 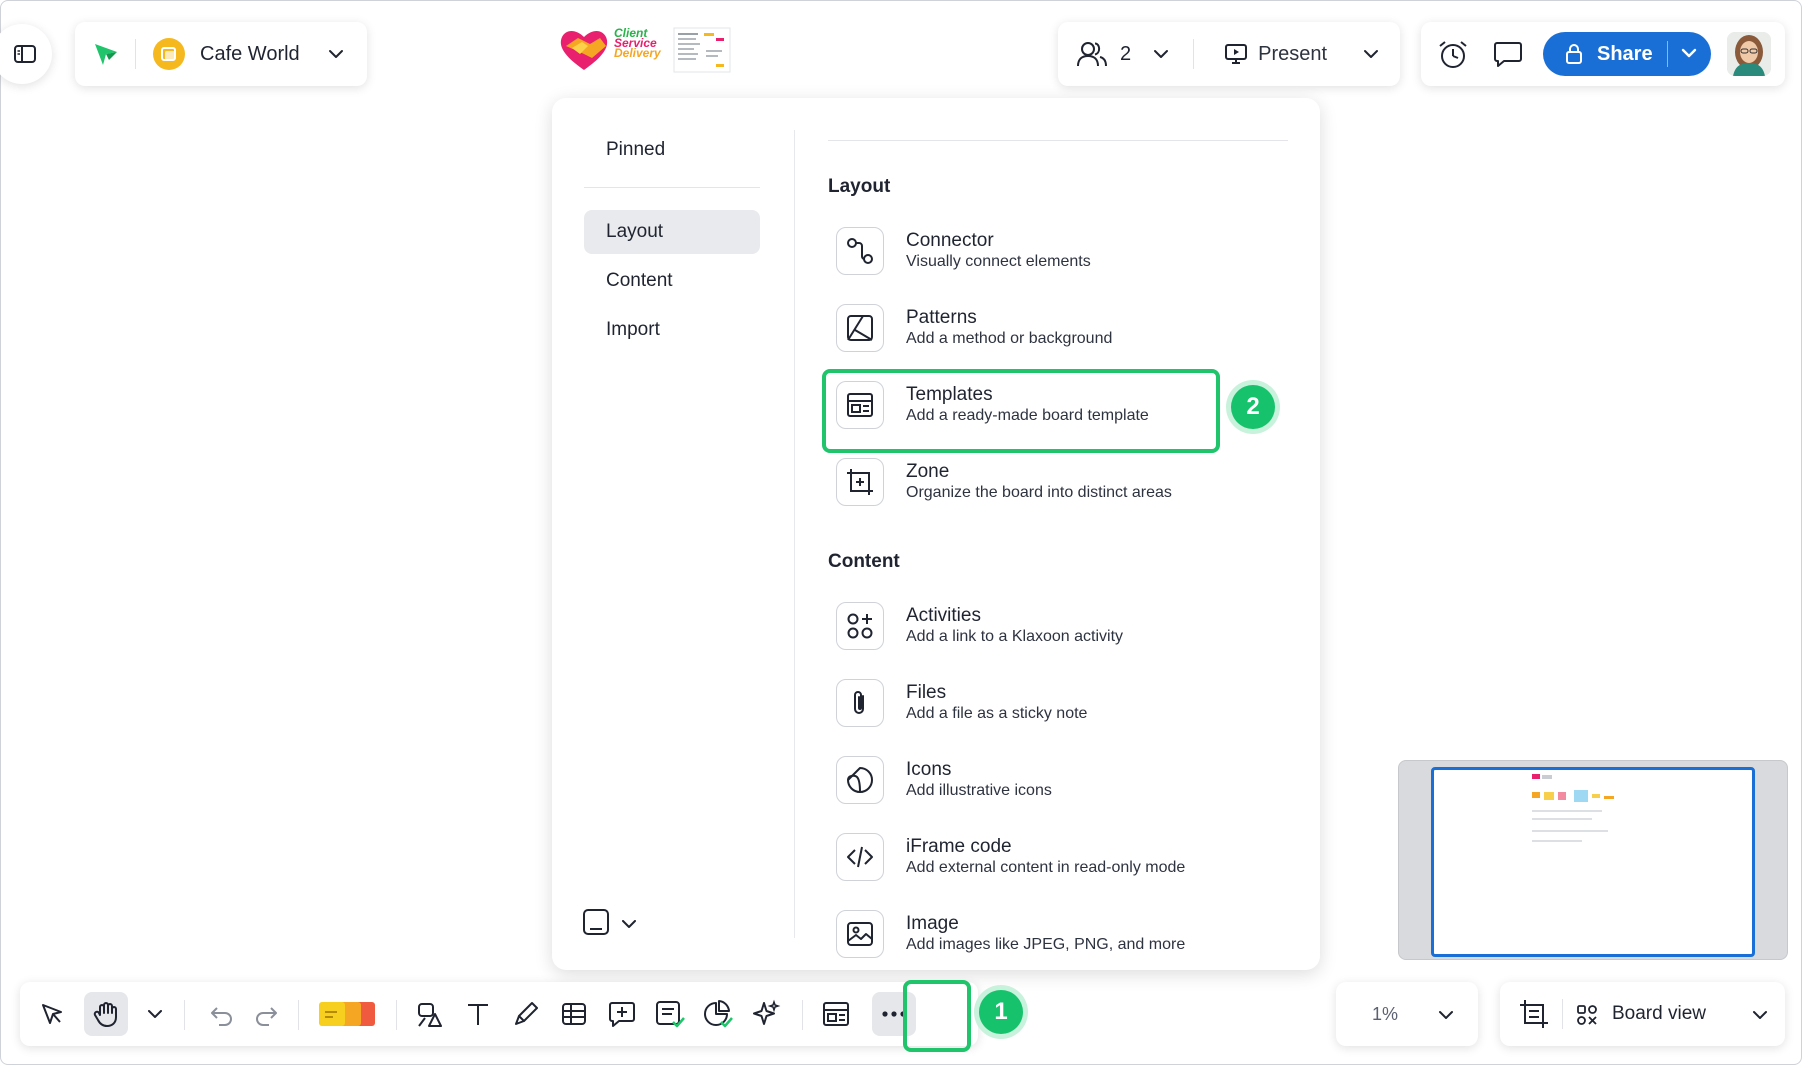 I want to click on chart-tool-button, so click(x=718, y=1014).